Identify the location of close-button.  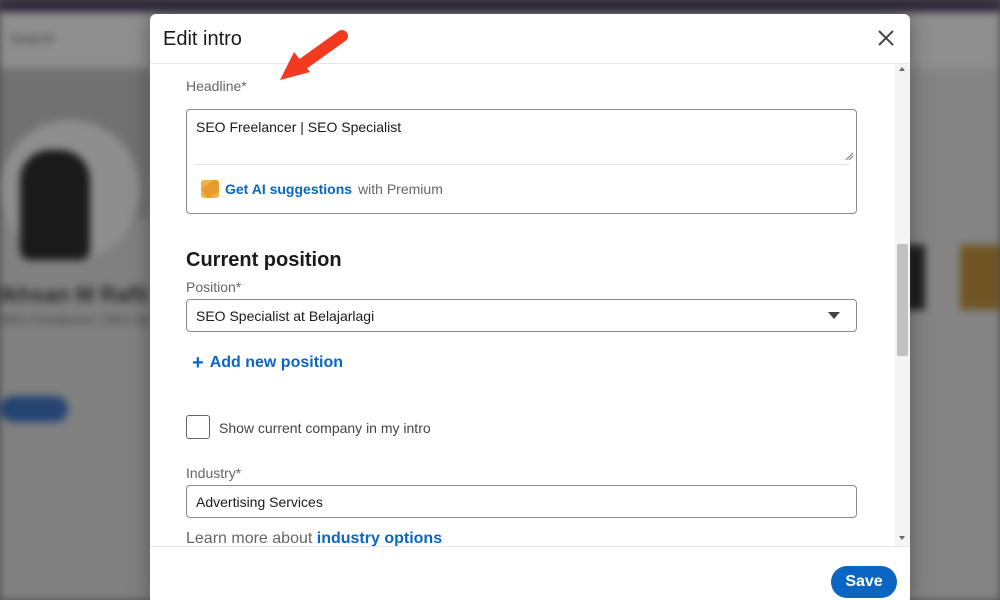
(886, 38).